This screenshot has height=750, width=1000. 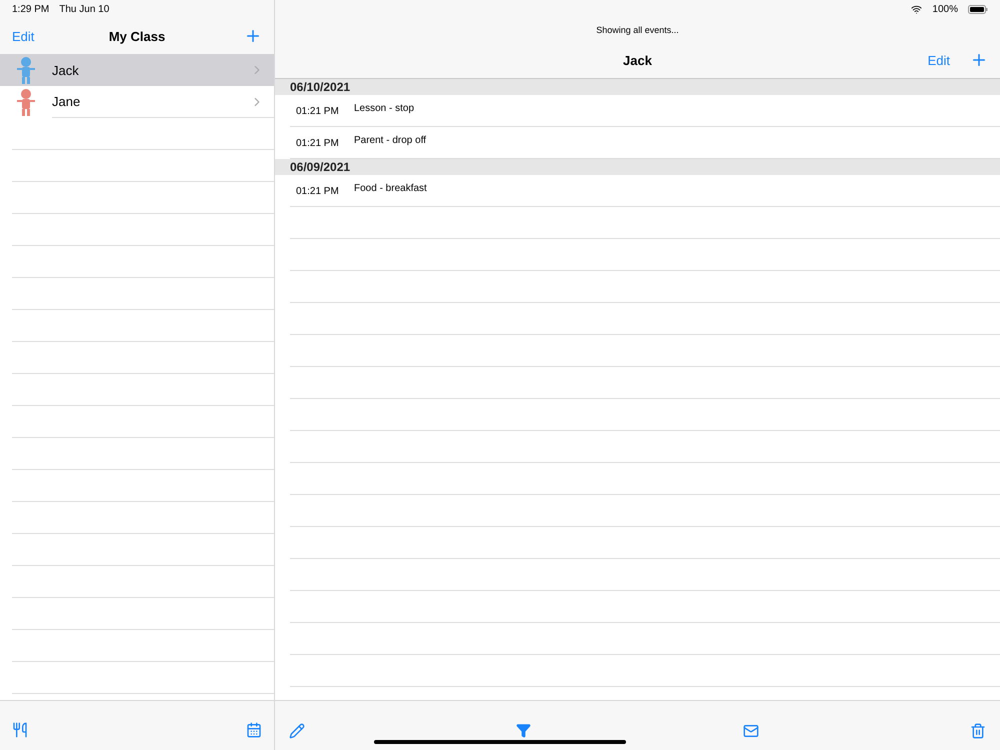 What do you see at coordinates (384, 108) in the screenshot?
I see `event-text: Lesson - stop` at bounding box center [384, 108].